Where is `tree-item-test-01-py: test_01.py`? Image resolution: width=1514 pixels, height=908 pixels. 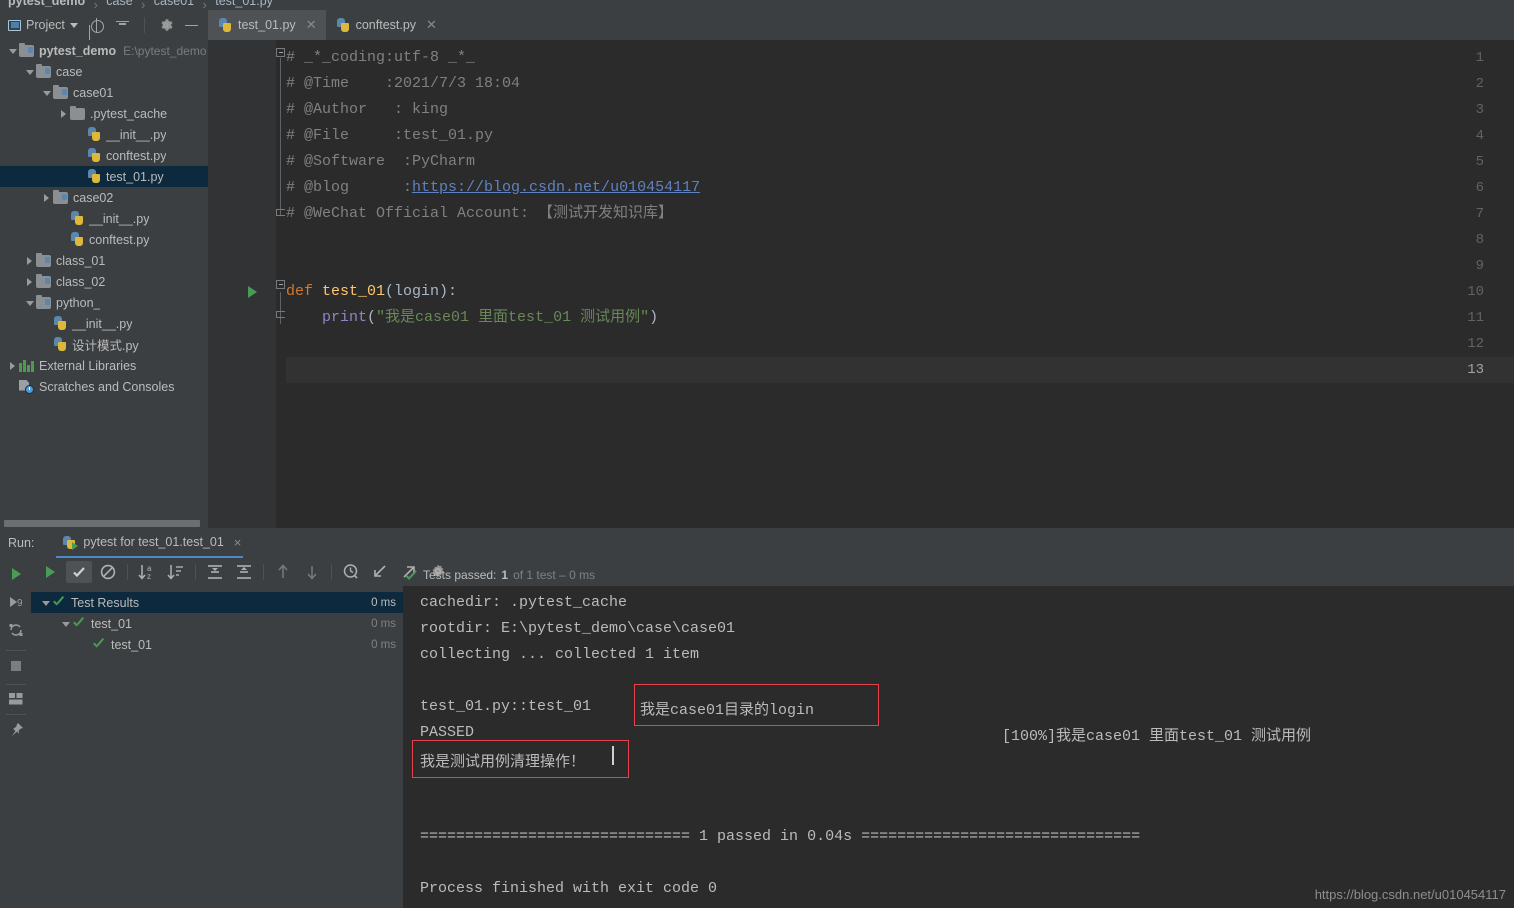
tree-item-test-01-py: test_01.py is located at coordinates (104, 176).